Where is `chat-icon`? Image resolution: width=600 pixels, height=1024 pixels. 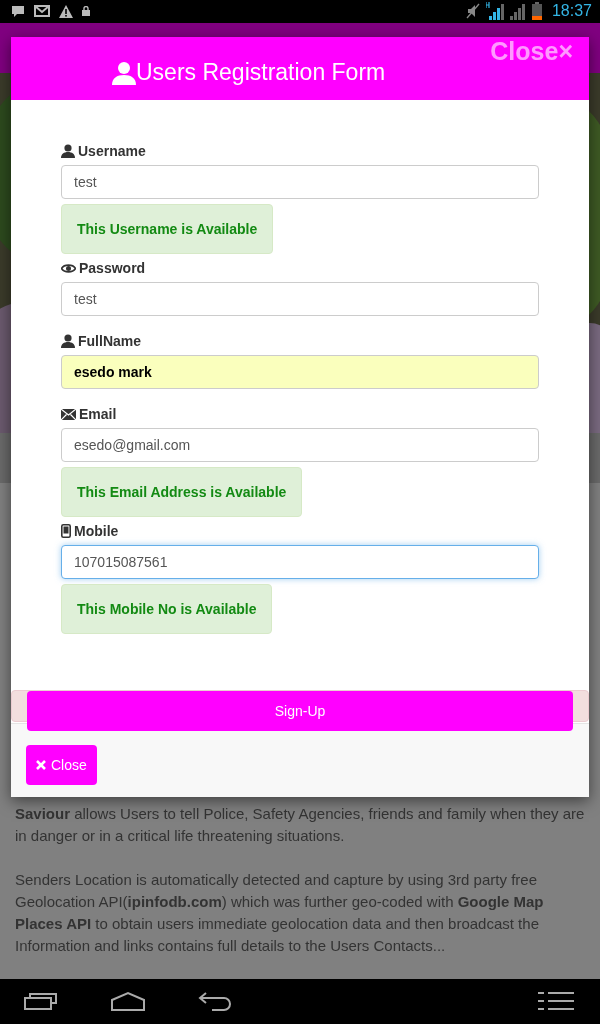 chat-icon is located at coordinates (18, 11).